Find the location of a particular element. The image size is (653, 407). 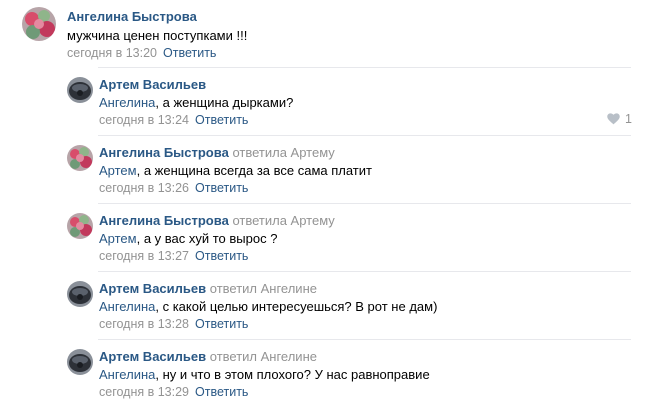

comment-meta: сегодня в 13:29 Ответить is located at coordinates (173, 392).